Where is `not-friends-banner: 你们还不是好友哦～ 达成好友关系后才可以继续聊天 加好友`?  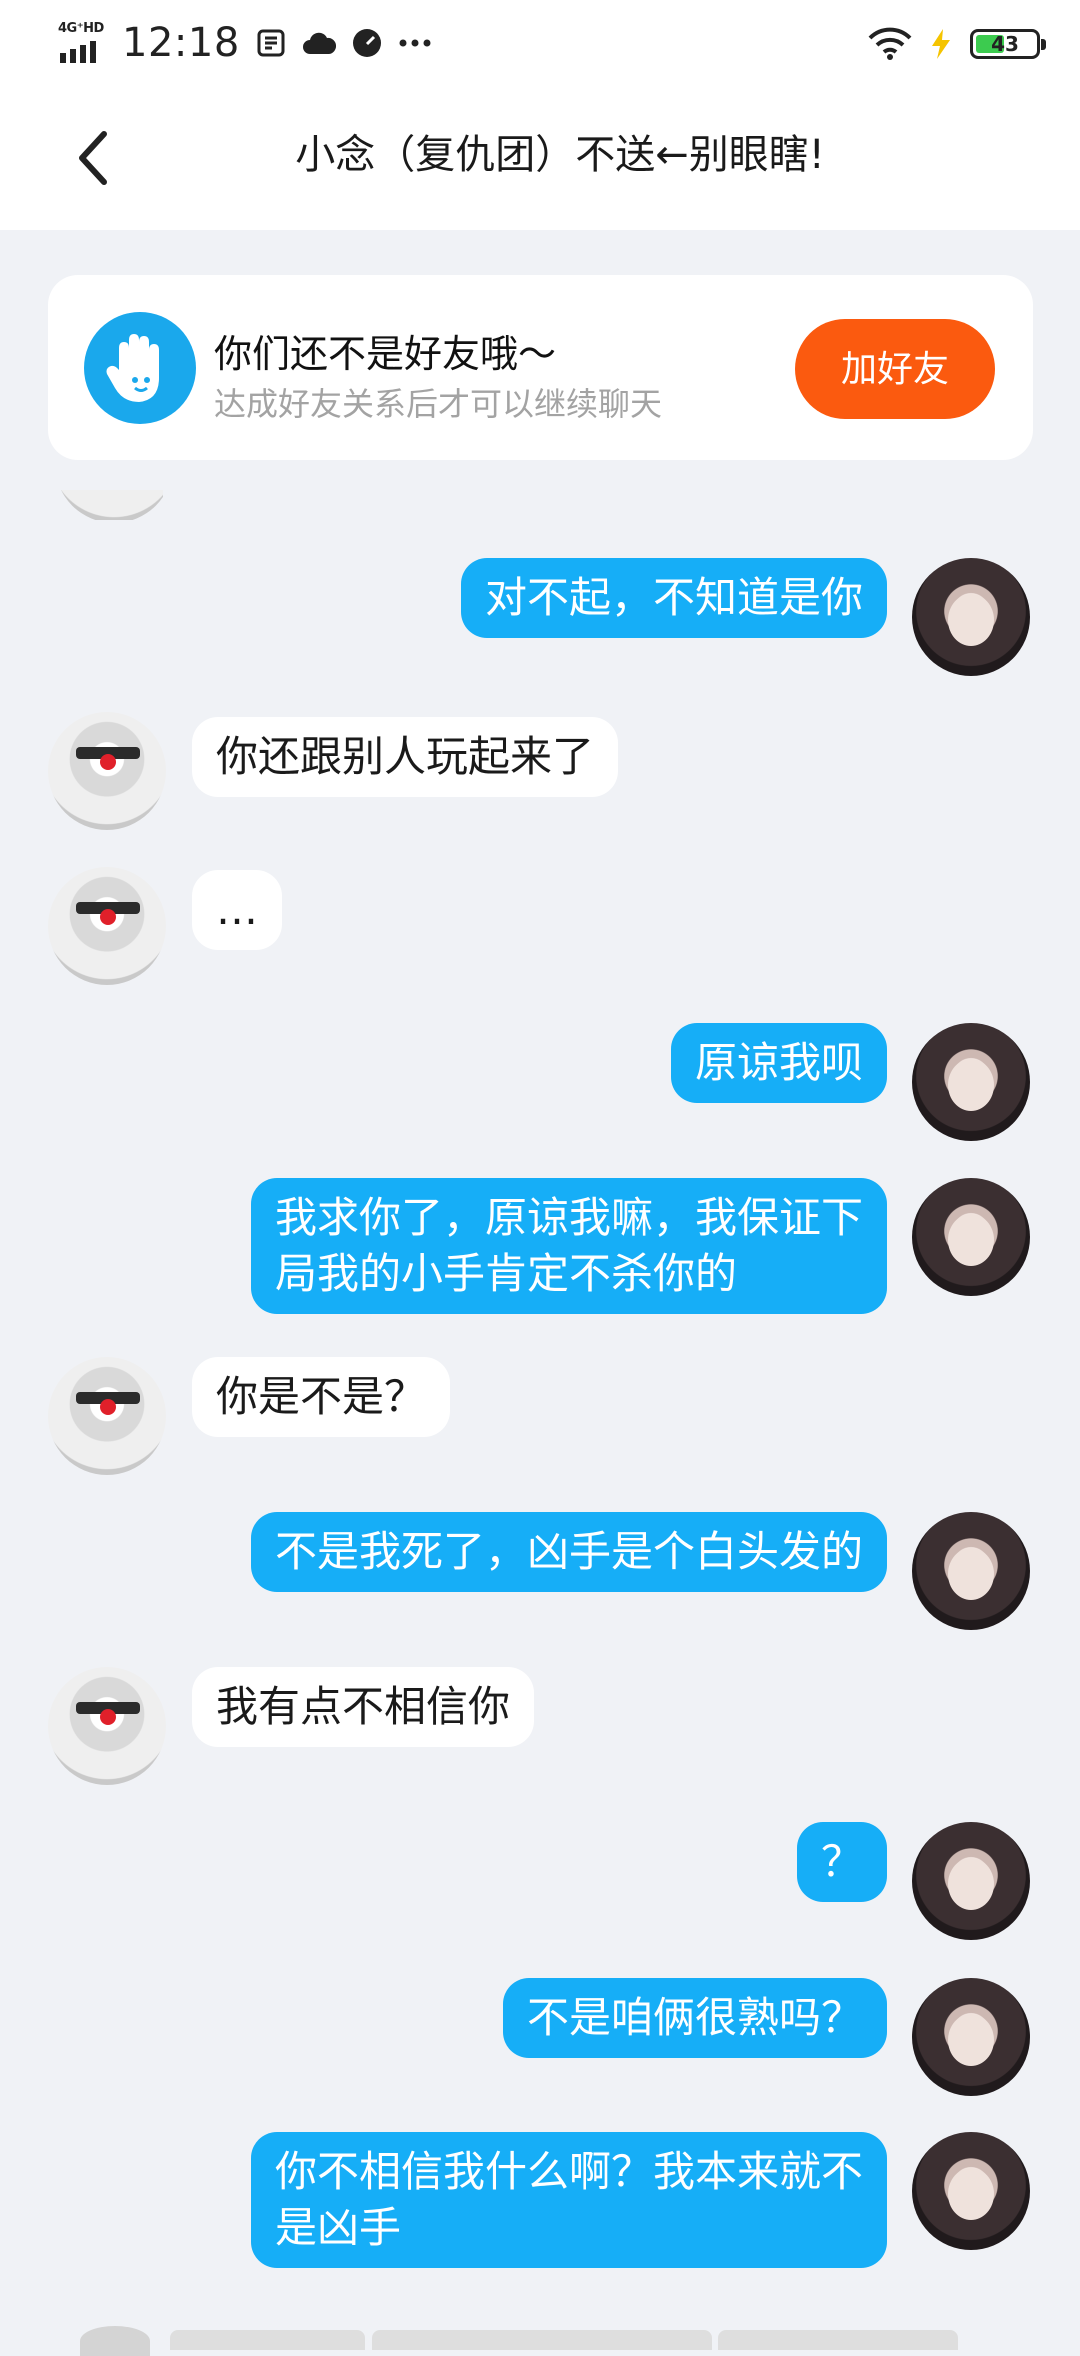 not-friends-banner: 你们还不是好友哦～ 达成好友关系后才可以继续聊天 加好友 is located at coordinates (540, 367).